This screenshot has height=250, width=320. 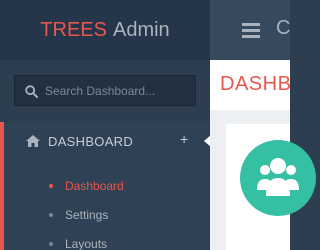 I want to click on sub-item-dashboard: Dashboard, so click(x=105, y=186).